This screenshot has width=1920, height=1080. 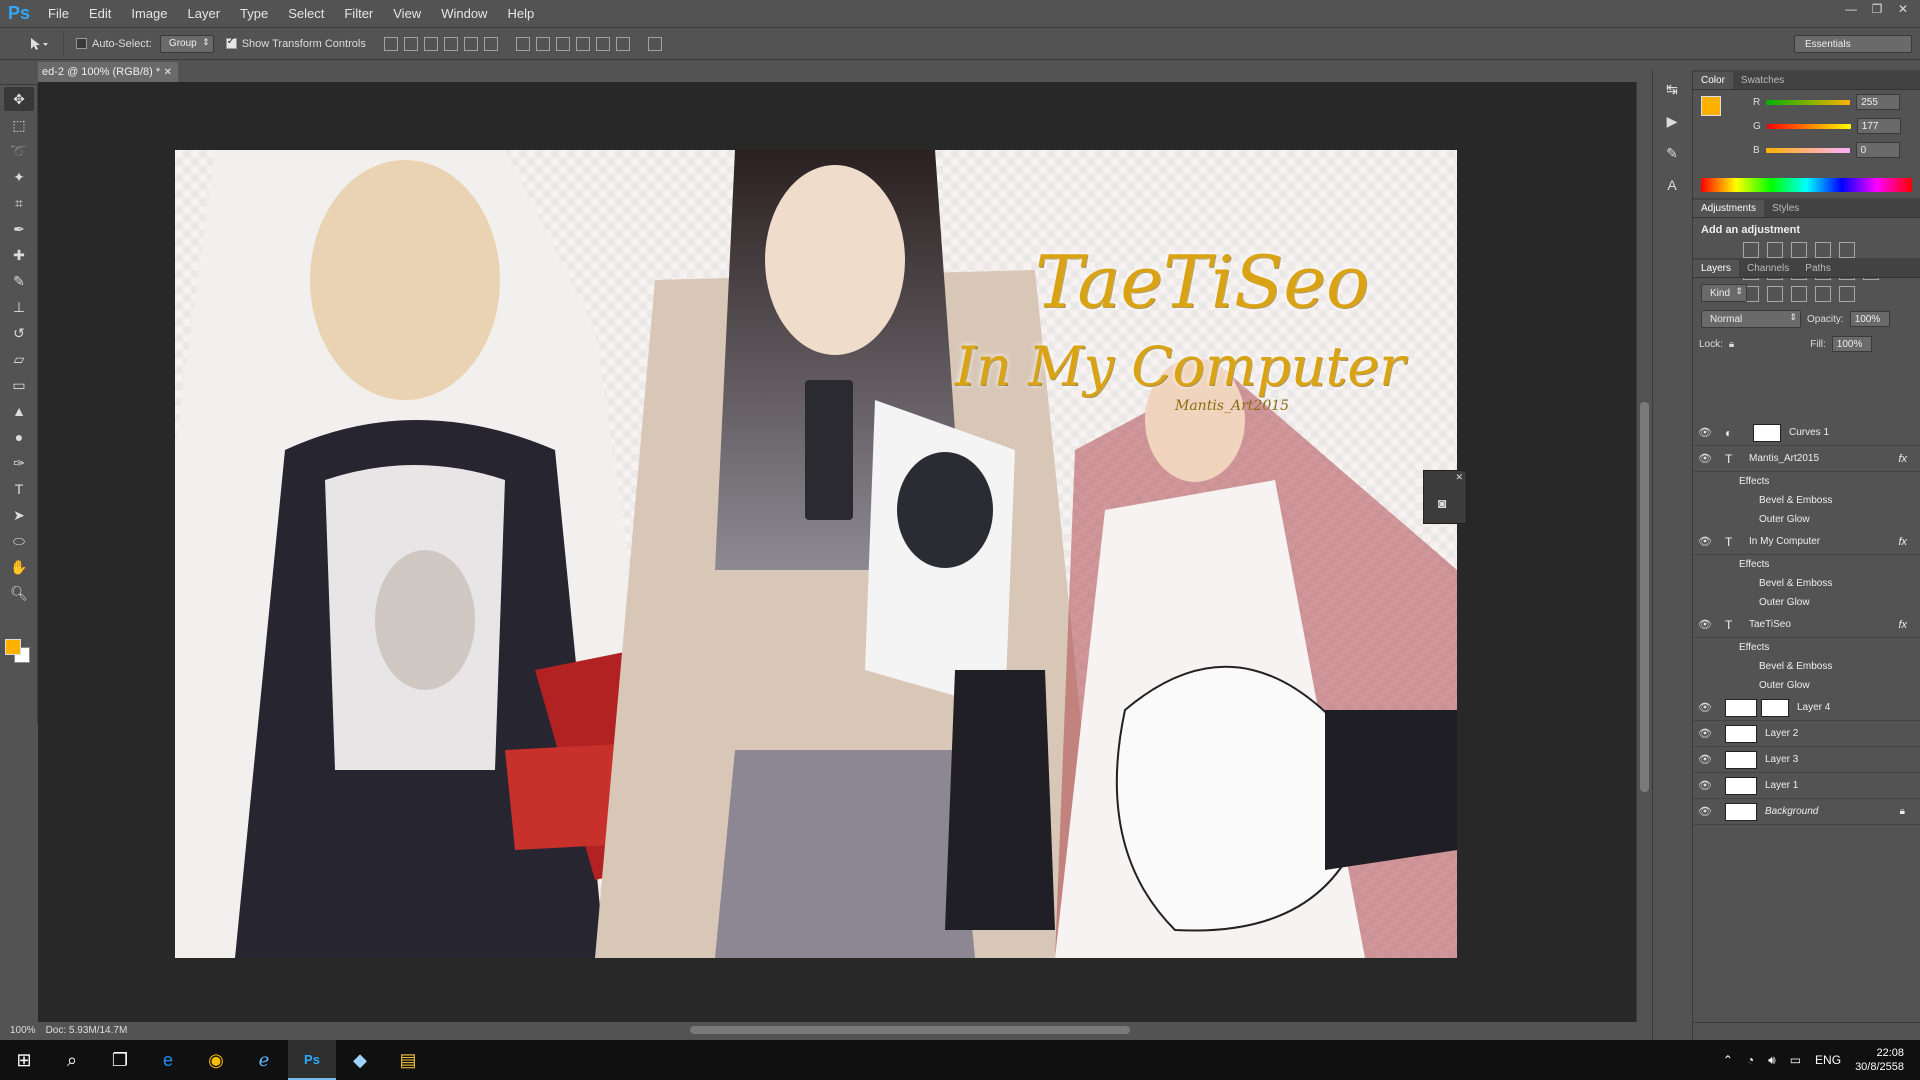 What do you see at coordinates (19, 593) in the screenshot?
I see `zoom-tool-icon: 🔍︎` at bounding box center [19, 593].